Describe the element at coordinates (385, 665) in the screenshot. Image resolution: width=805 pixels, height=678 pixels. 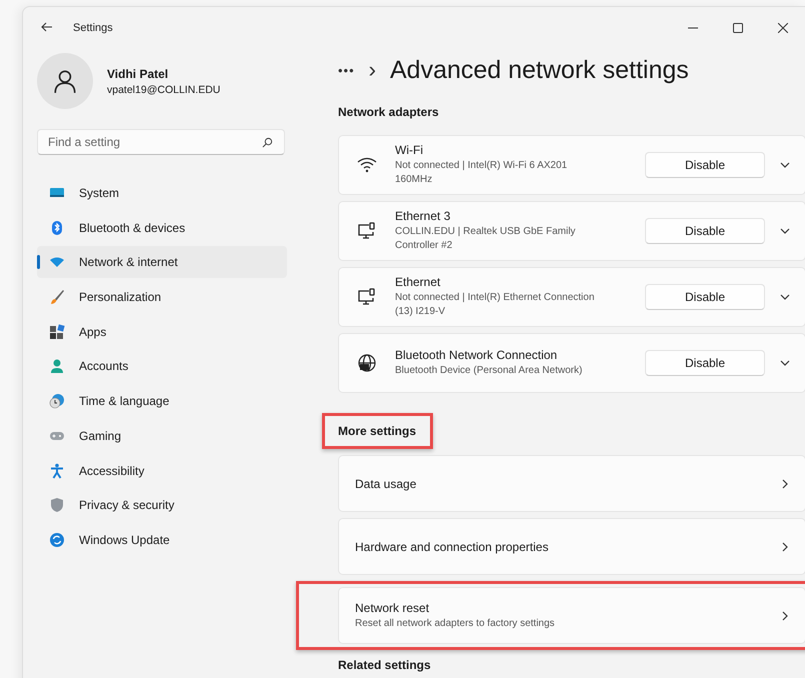
I see `section-heading: Related settings` at that location.